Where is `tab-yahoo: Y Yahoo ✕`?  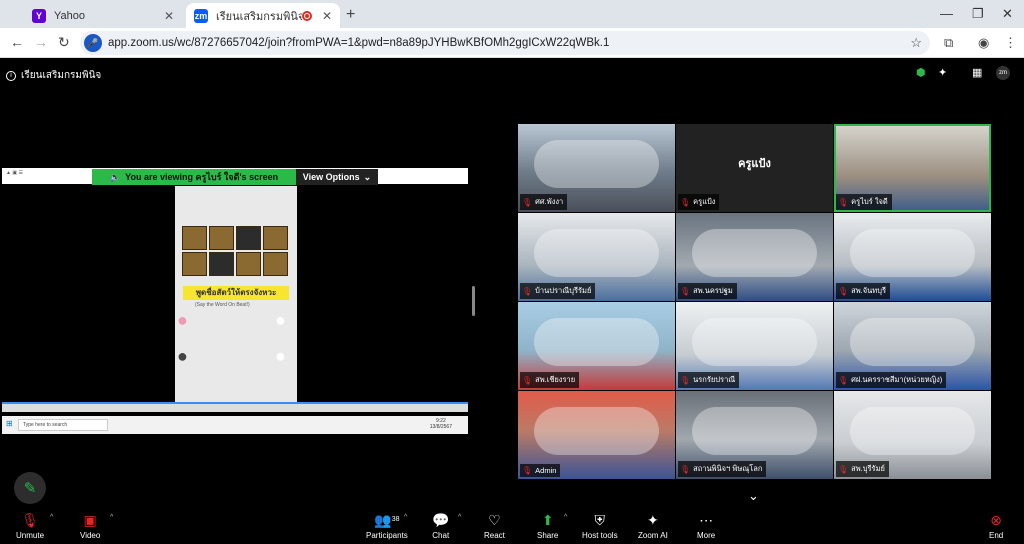
tab-yahoo: Y Yahoo ✕ is located at coordinates (103, 15).